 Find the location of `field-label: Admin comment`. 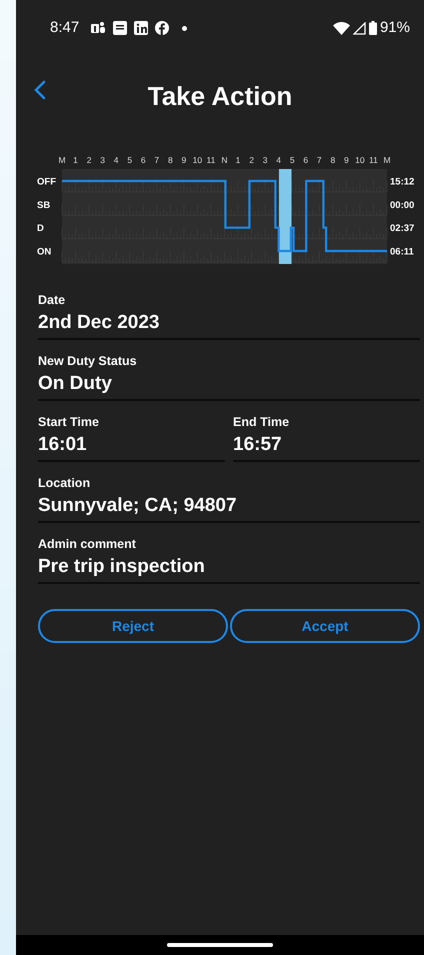

field-label: Admin comment is located at coordinates (87, 544).